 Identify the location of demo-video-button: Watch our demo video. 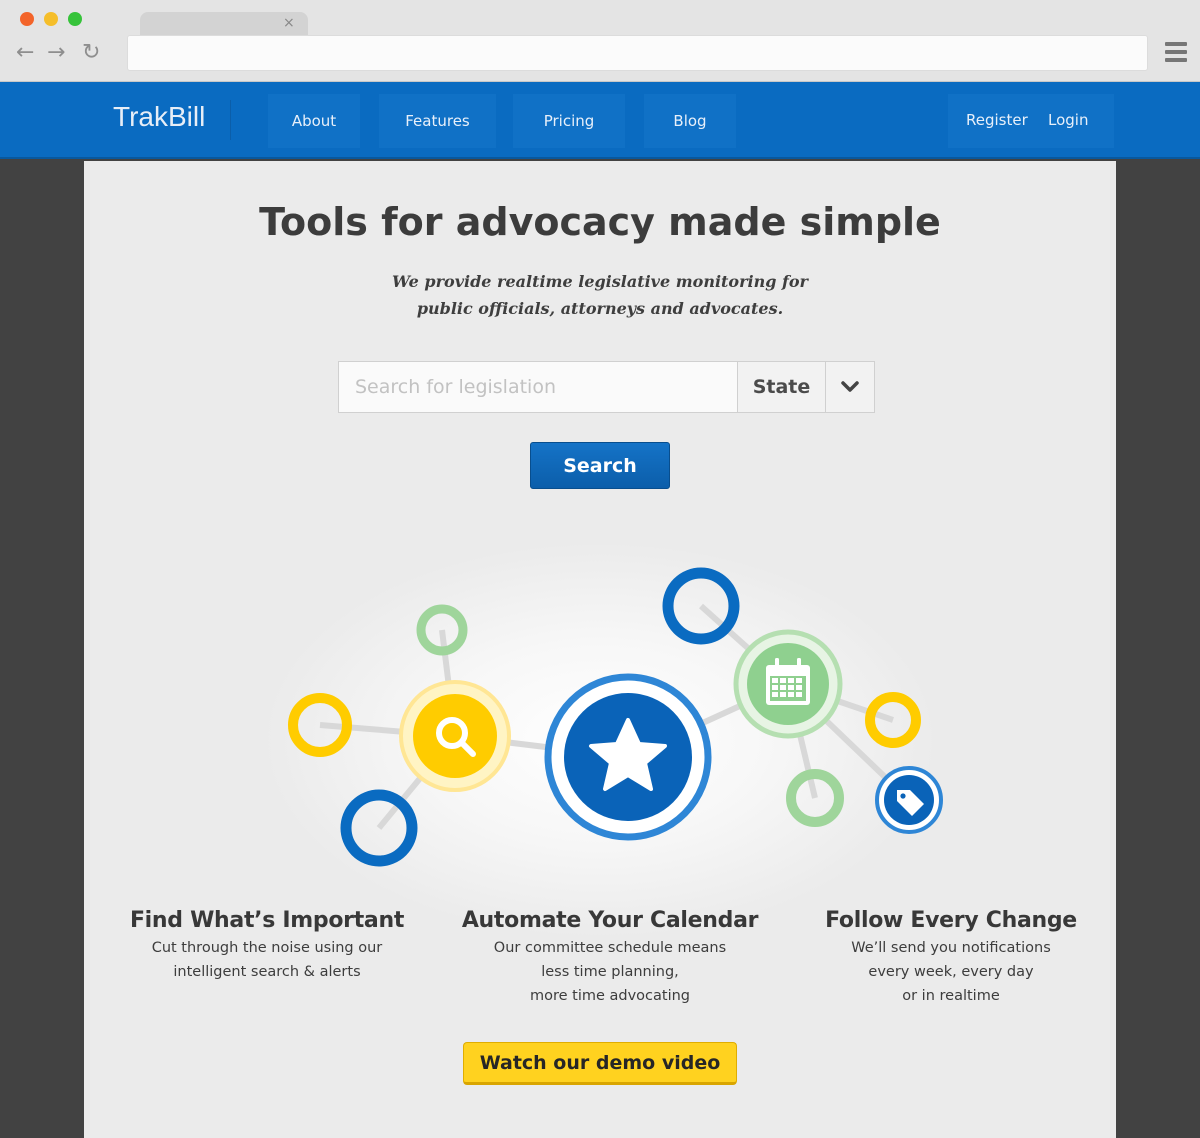
(600, 1063).